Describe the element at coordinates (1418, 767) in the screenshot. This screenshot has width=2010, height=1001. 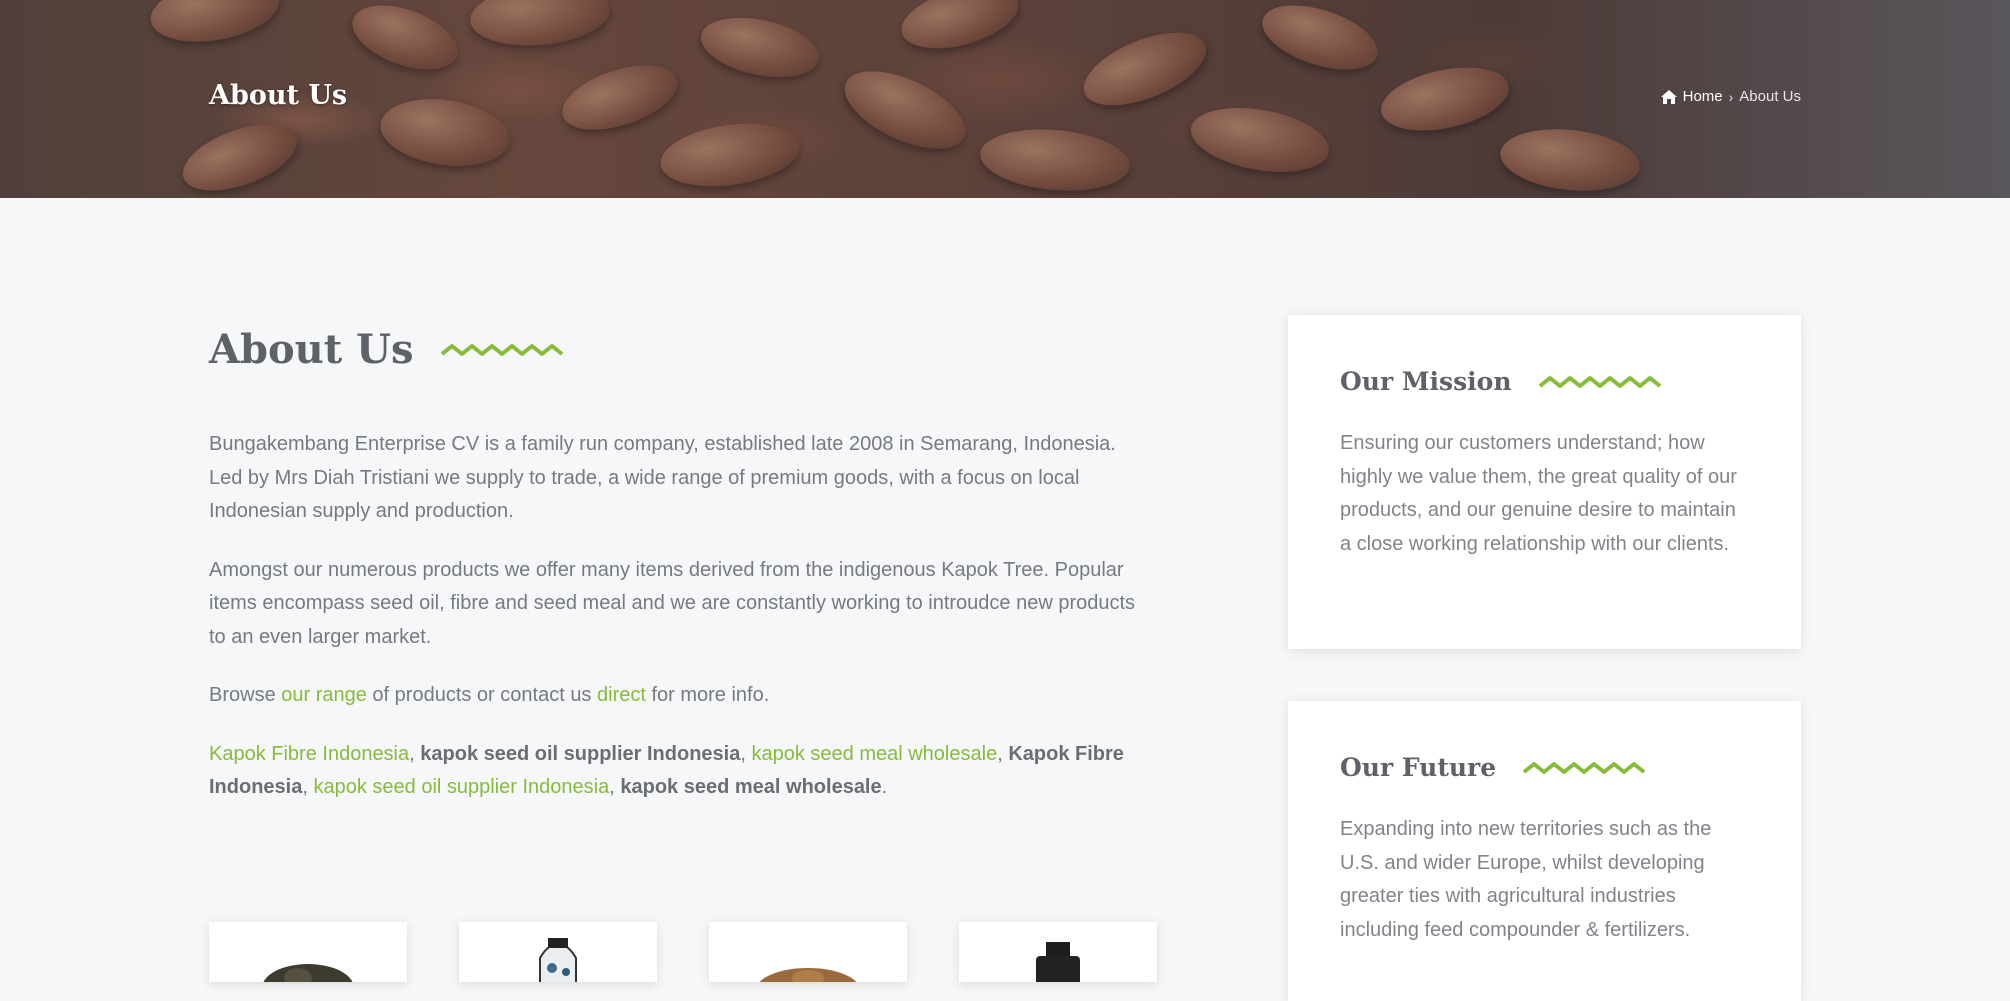
I see `future-title: Our Future` at that location.